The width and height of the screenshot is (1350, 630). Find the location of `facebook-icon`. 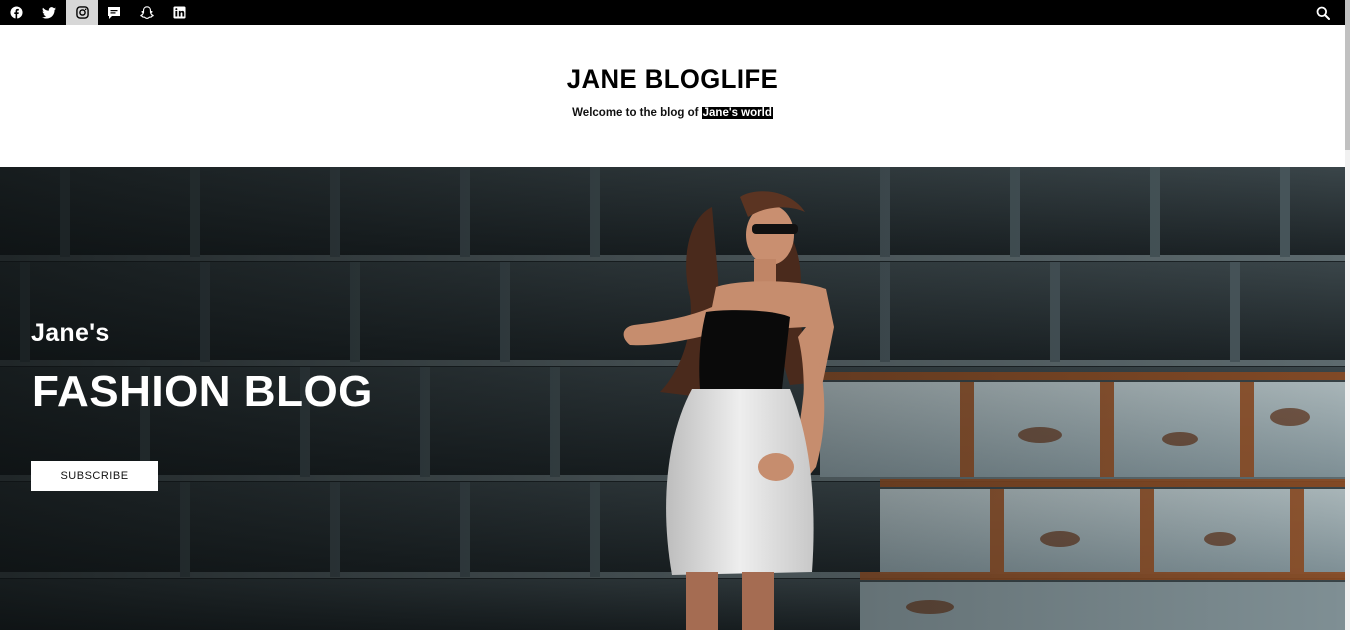

facebook-icon is located at coordinates (16, 12).